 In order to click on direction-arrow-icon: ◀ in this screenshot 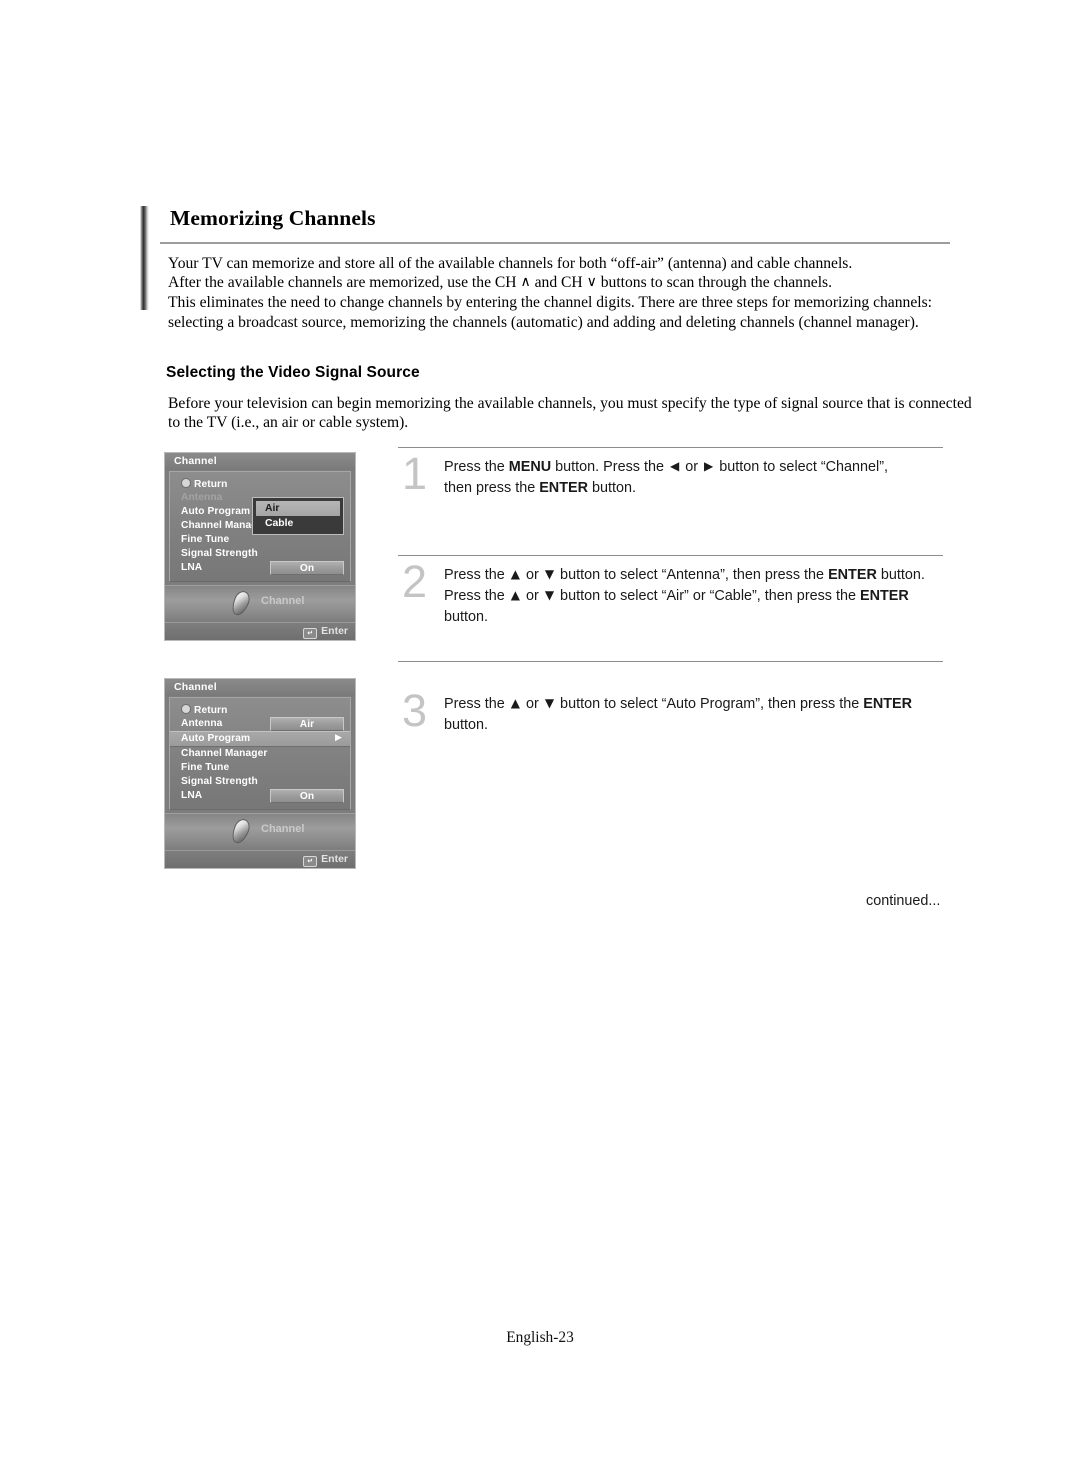, I will do `click(674, 466)`.